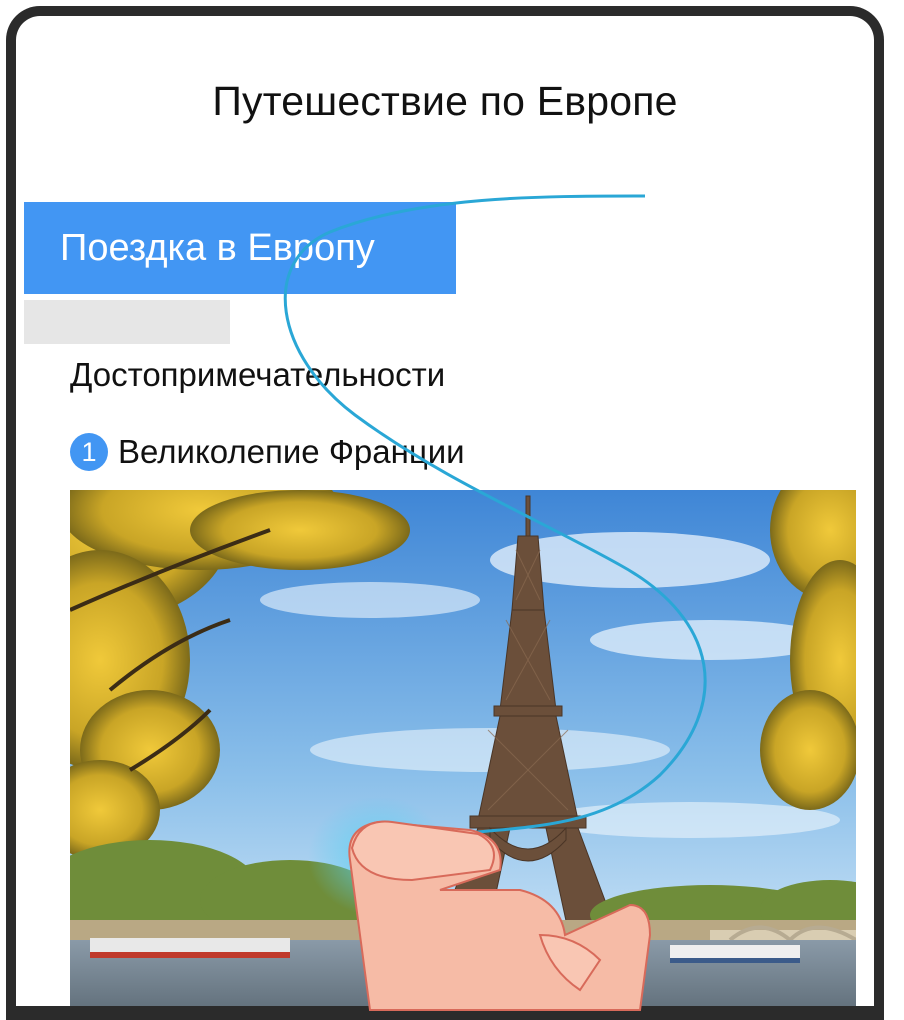  What do you see at coordinates (445, 1013) in the screenshot?
I see `frame-bottom` at bounding box center [445, 1013].